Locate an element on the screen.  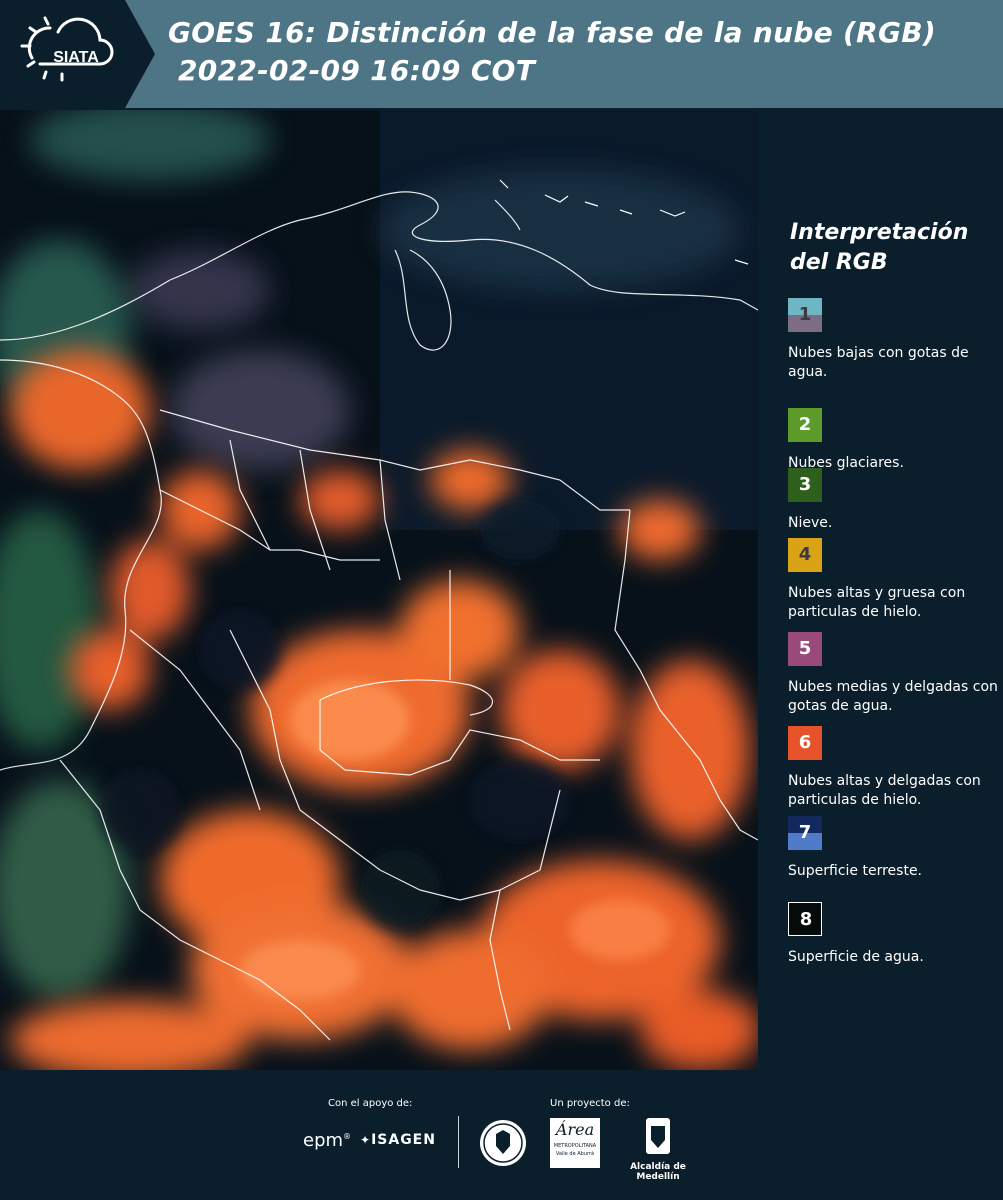
legend-description: Nubes bajas con gotas de agua. is located at coordinates (878, 362).